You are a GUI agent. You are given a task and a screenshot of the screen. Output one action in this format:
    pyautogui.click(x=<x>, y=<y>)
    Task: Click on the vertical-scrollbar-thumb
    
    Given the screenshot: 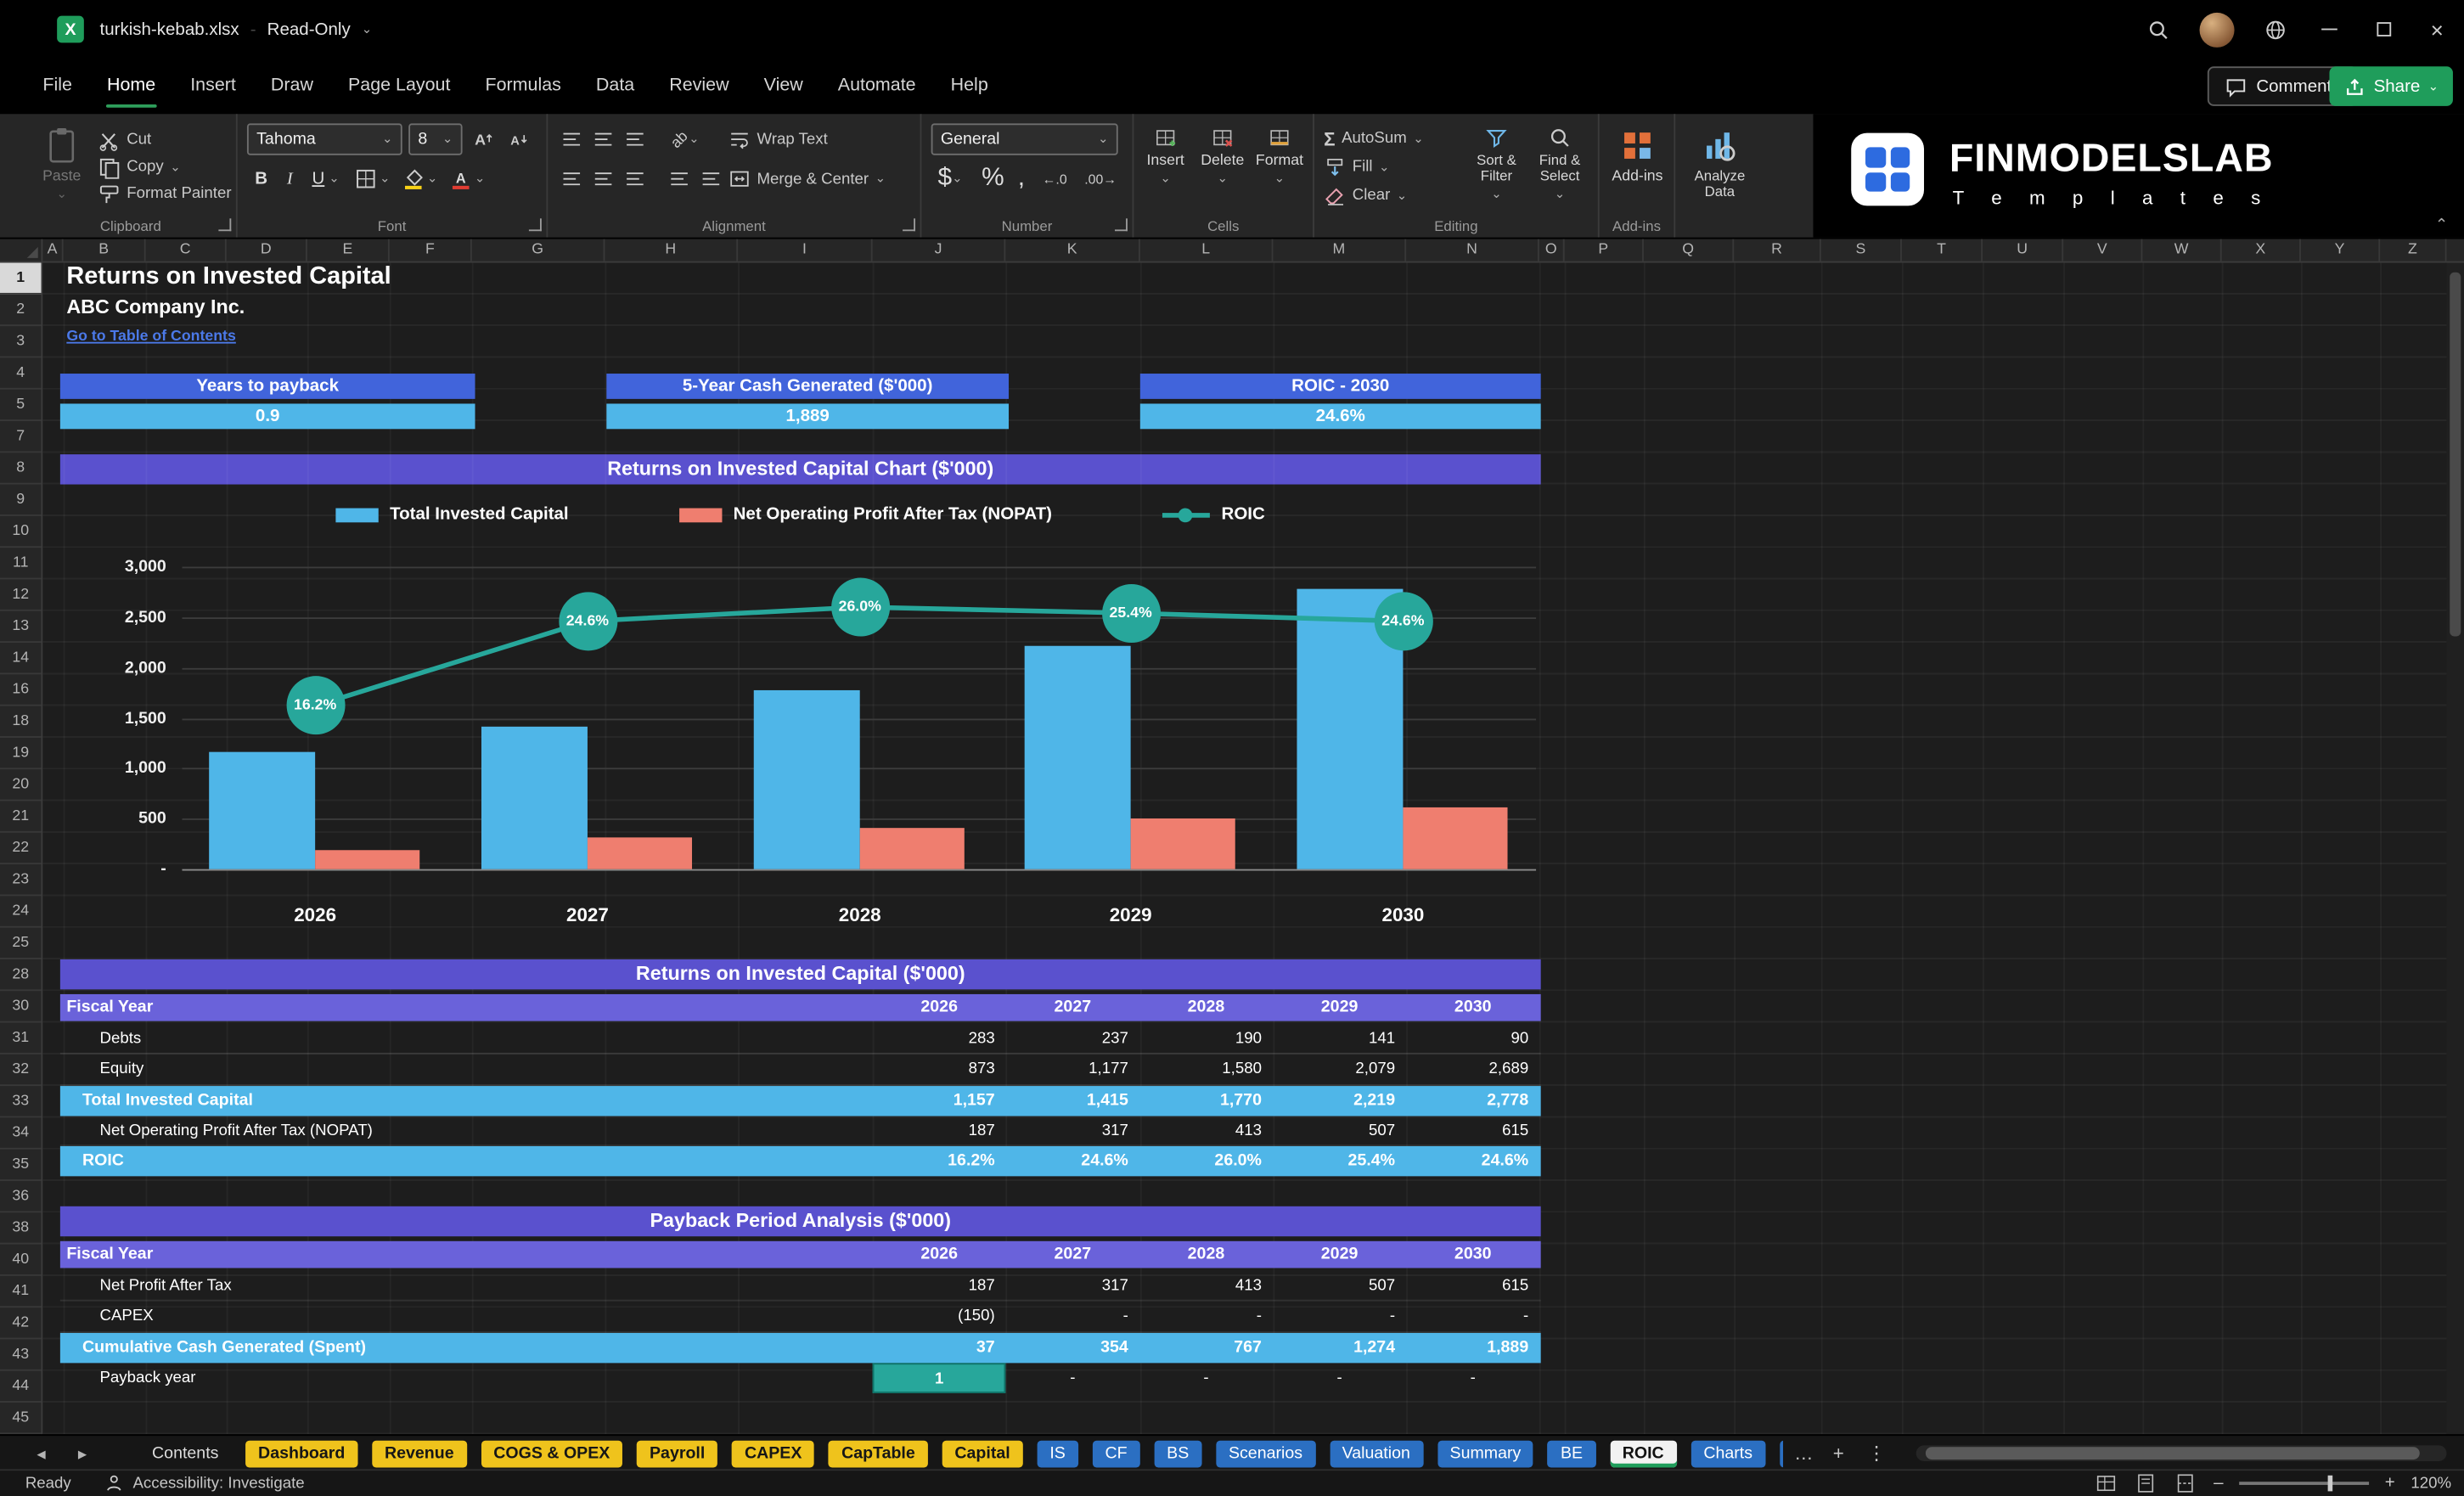 What is the action you would take?
    pyautogui.click(x=2455, y=454)
    